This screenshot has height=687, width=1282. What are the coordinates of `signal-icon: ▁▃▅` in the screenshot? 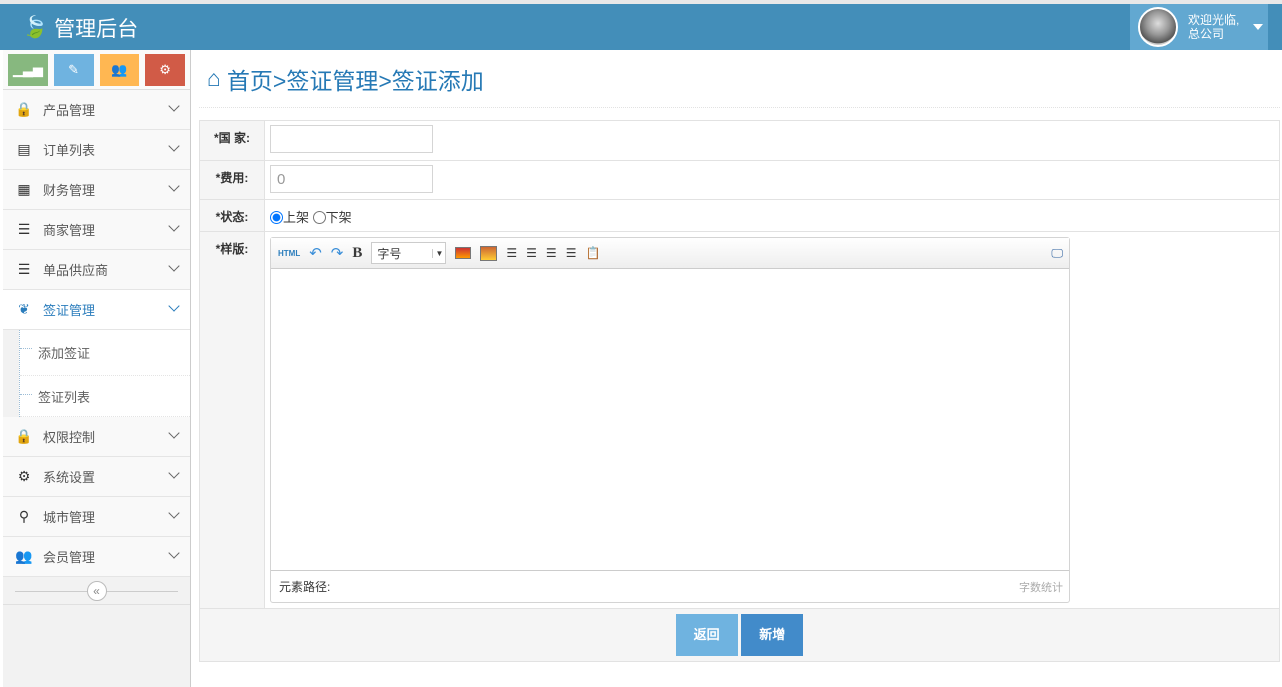 It's located at (27, 69).